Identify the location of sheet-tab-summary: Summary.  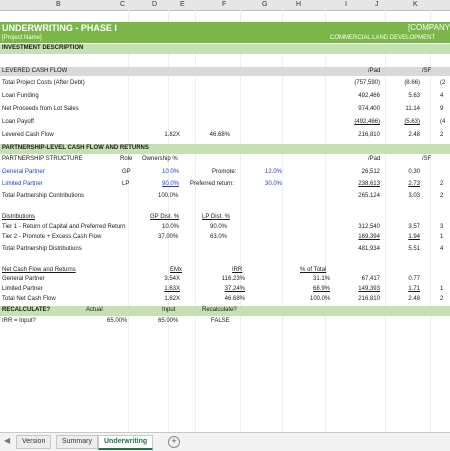
(77, 442).